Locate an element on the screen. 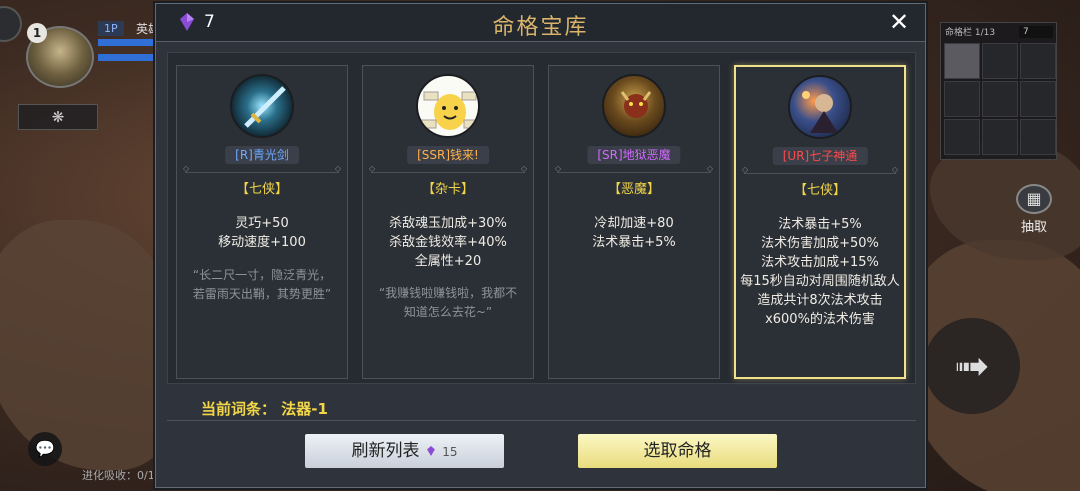 This screenshot has width=1080, height=491. attack-skill-button: ➟ is located at coordinates (972, 366).